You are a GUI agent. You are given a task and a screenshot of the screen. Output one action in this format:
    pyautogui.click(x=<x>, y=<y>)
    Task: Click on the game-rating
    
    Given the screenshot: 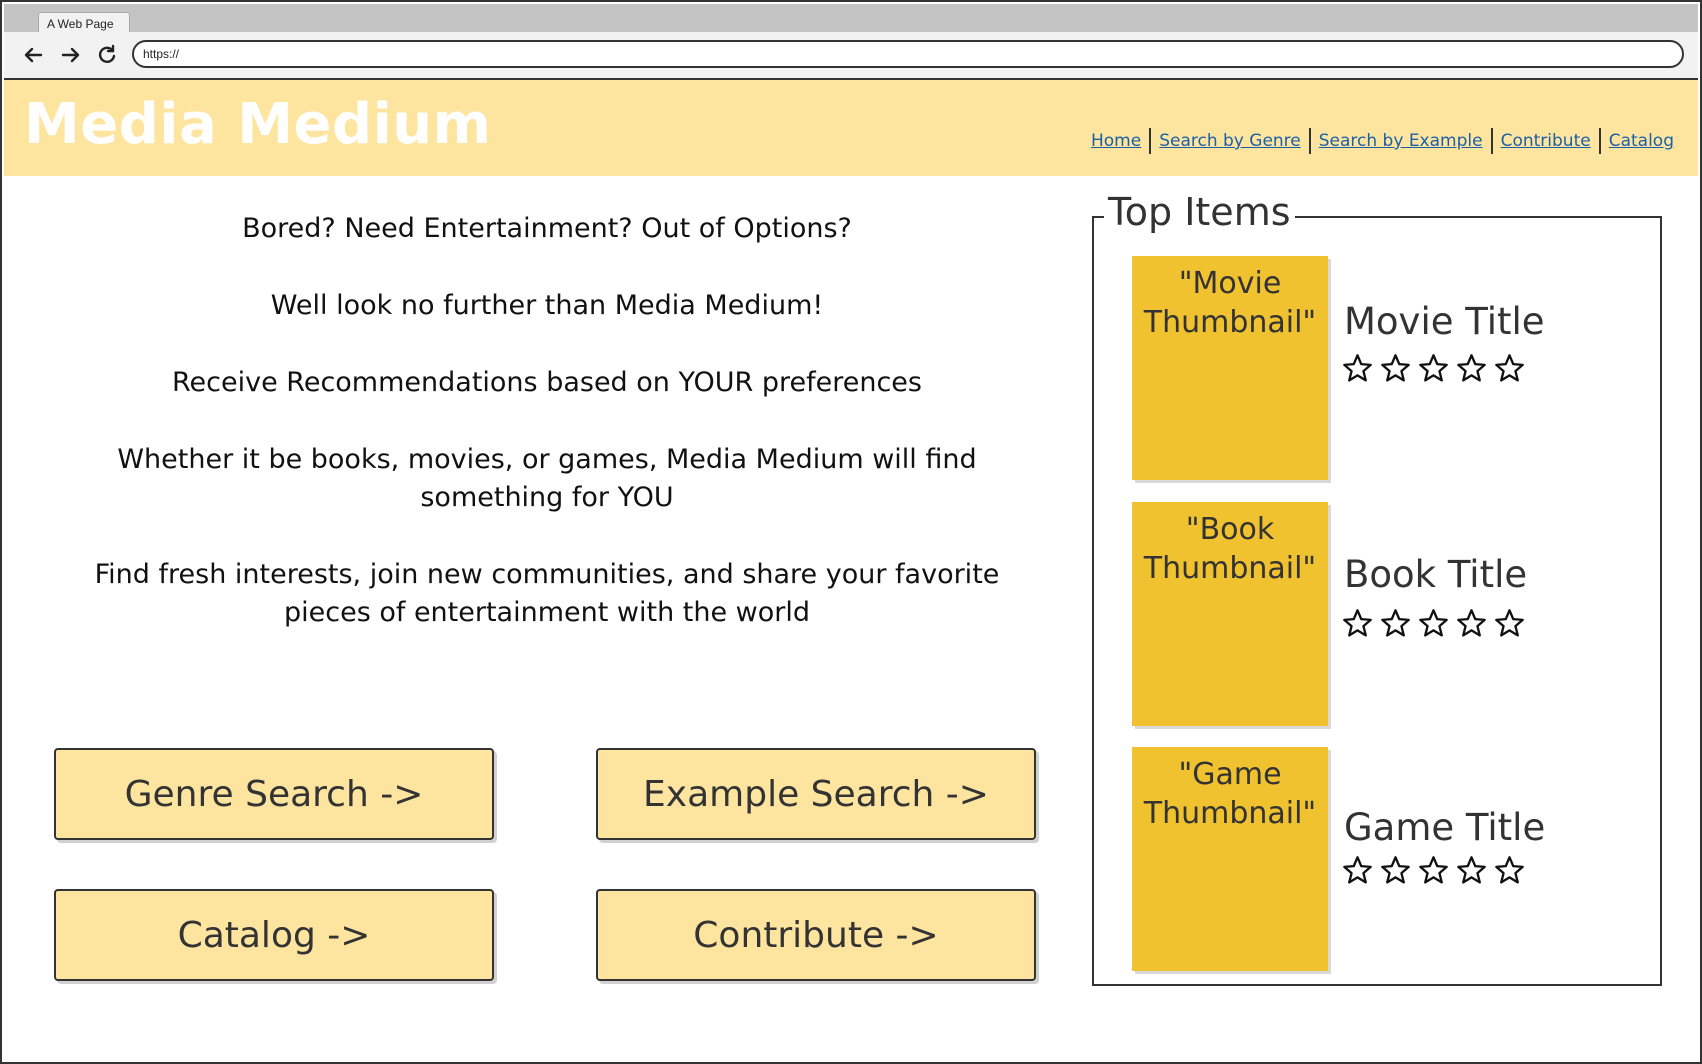 What is the action you would take?
    pyautogui.click(x=1433, y=870)
    